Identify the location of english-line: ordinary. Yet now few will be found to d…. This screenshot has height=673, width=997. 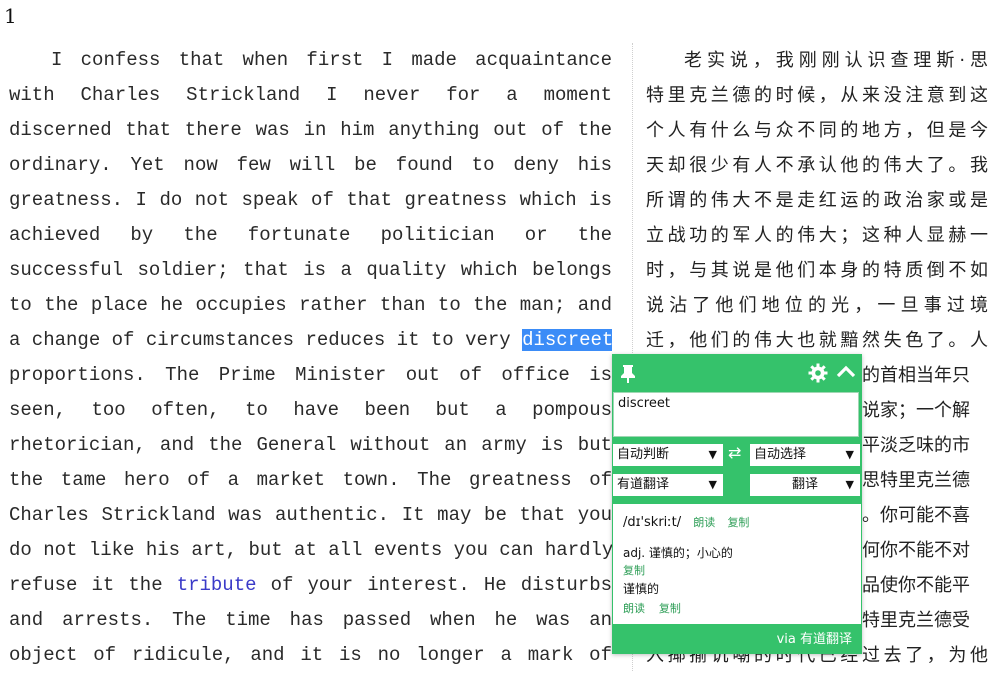
(310, 165).